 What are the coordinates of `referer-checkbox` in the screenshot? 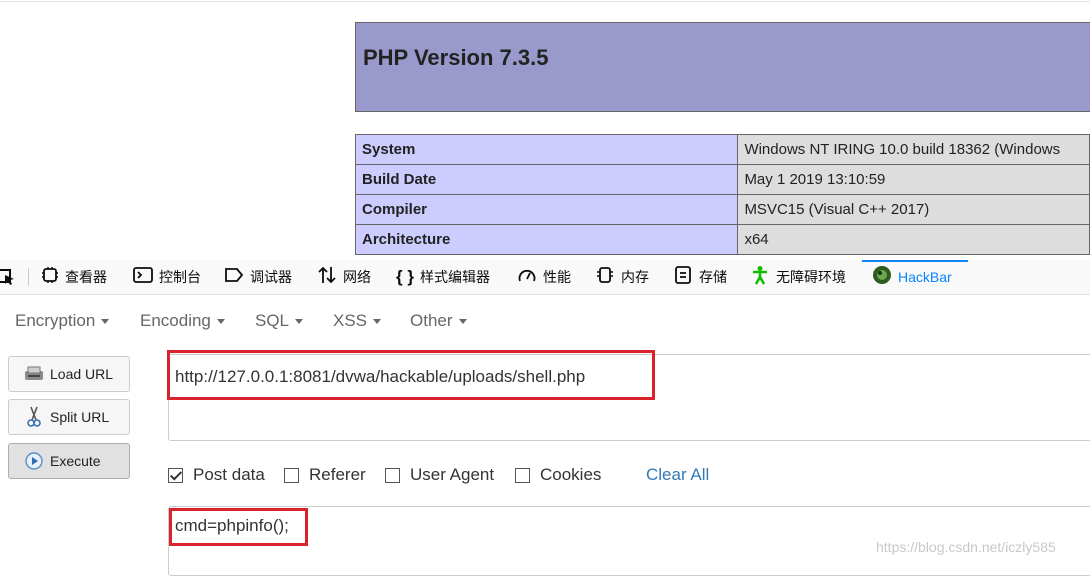 It's located at (291, 475).